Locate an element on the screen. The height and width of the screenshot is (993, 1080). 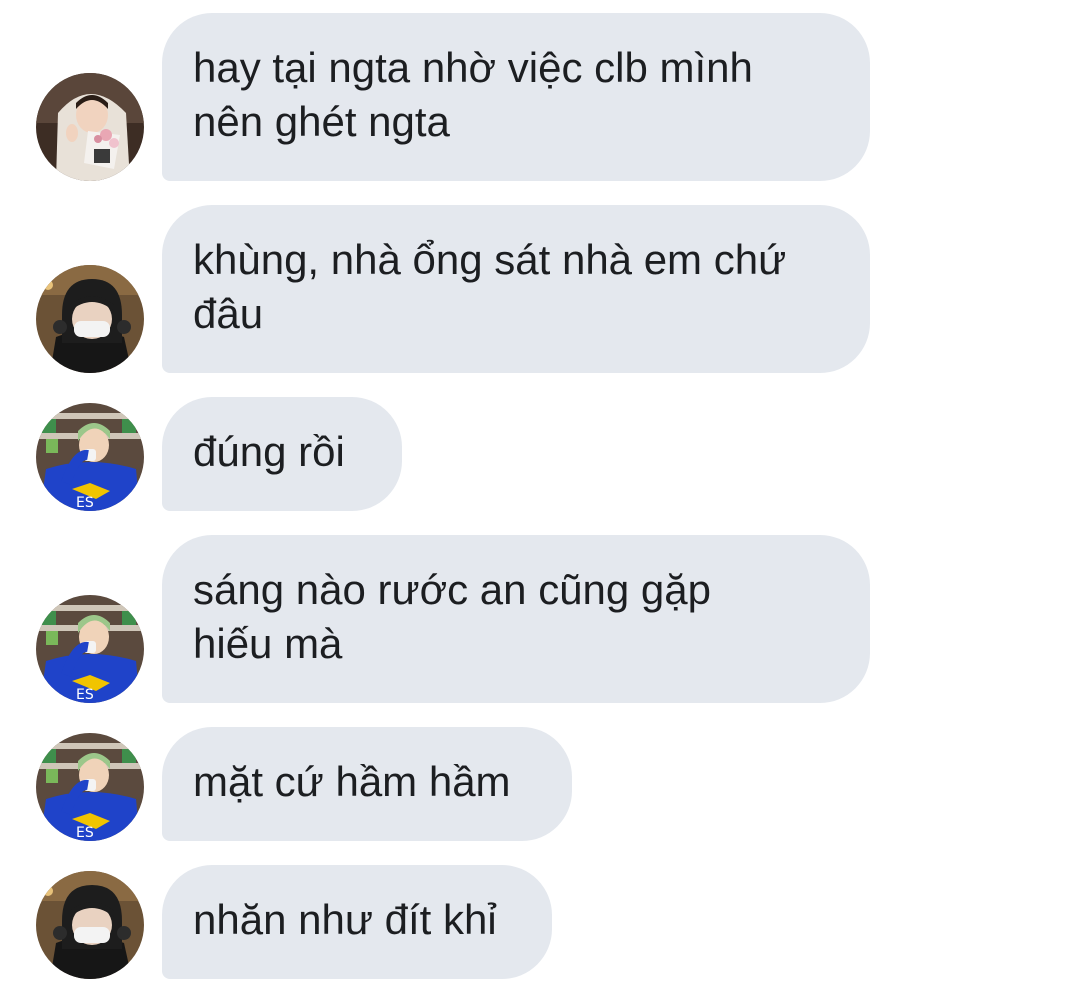
message-text: nhăn như đít khỉ is located at coordinates (345, 919).